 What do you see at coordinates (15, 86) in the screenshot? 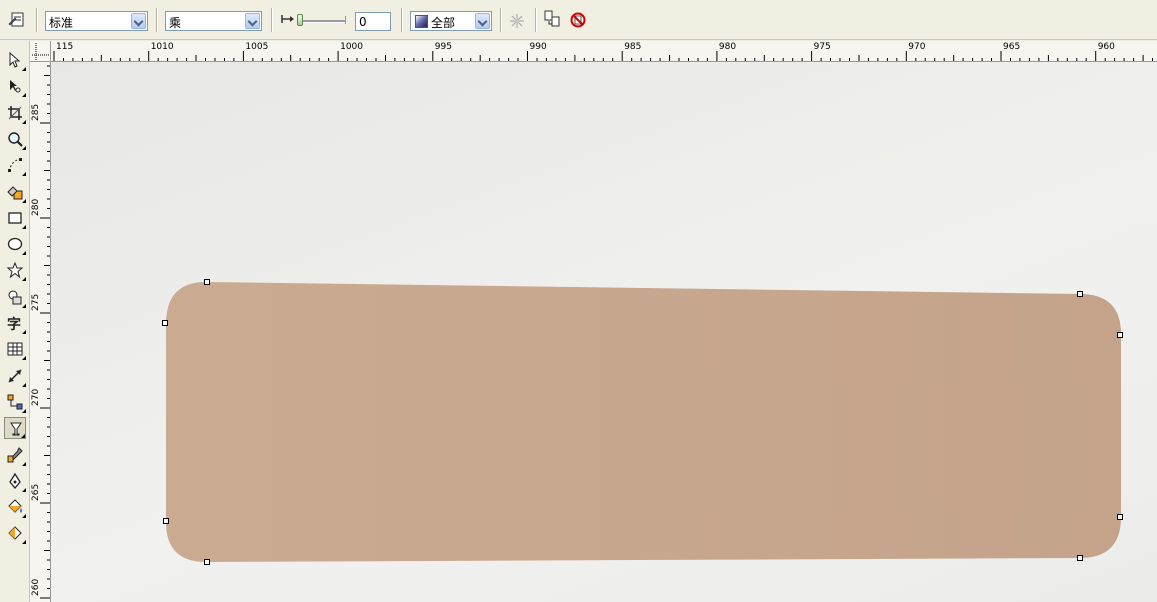
I see `tool-button-shape-tool` at bounding box center [15, 86].